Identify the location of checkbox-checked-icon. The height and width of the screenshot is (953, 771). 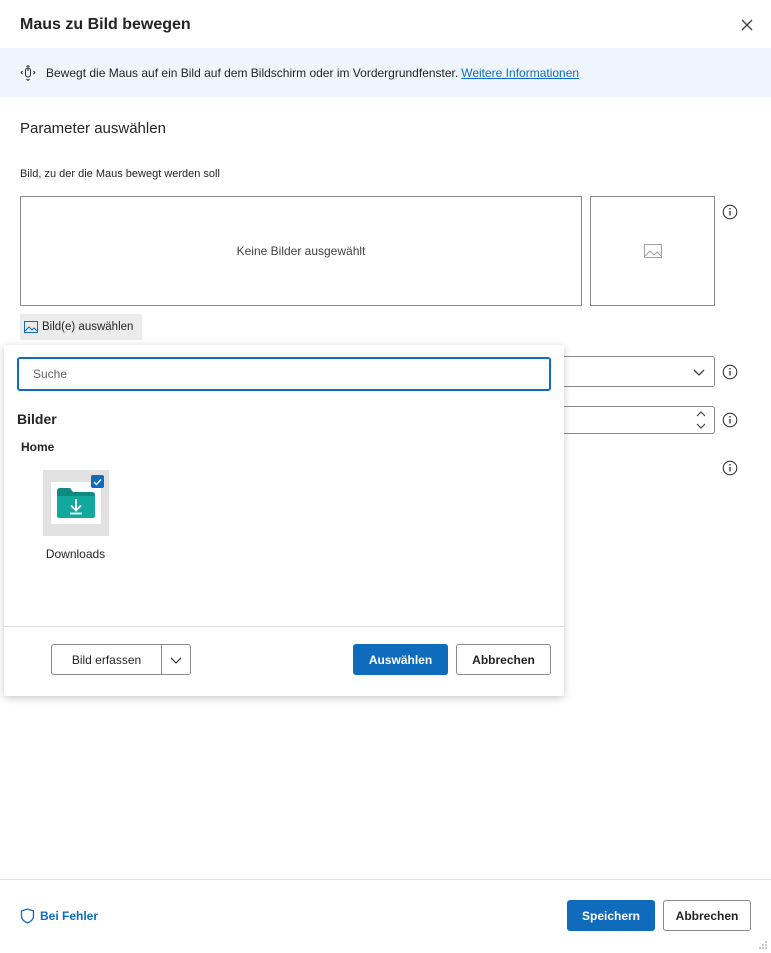
(97, 481).